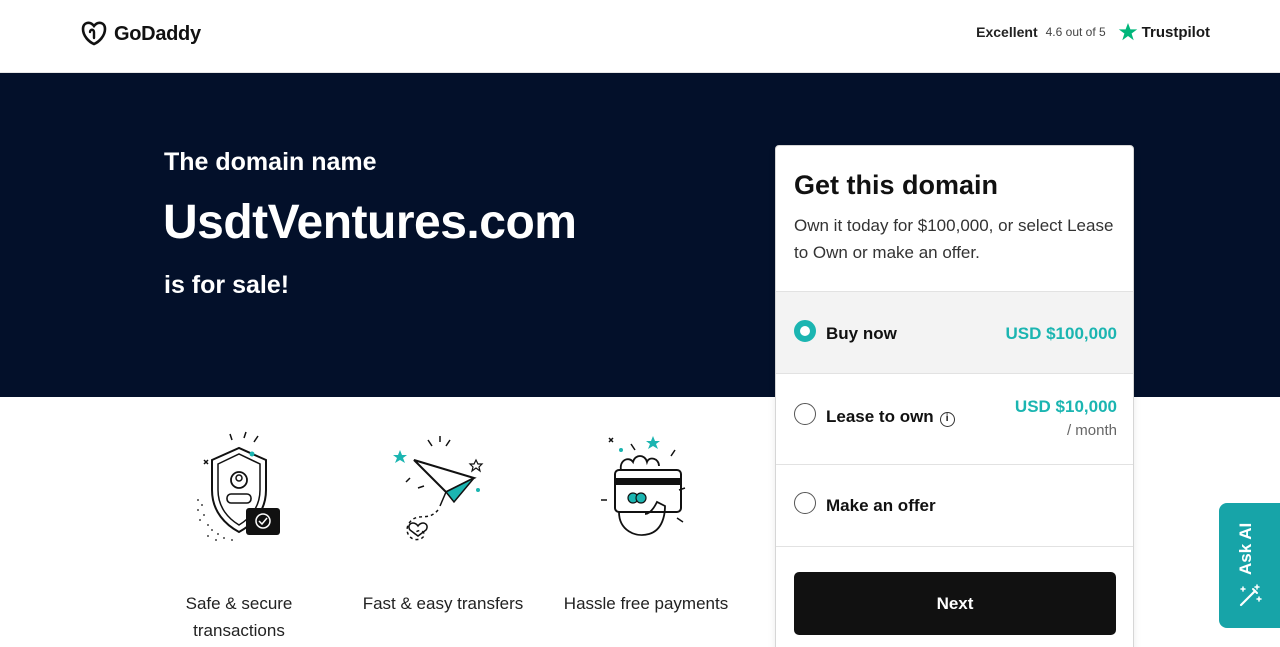 This screenshot has width=1280, height=647. I want to click on feature-label-line1: Hassle free payments, so click(646, 603).